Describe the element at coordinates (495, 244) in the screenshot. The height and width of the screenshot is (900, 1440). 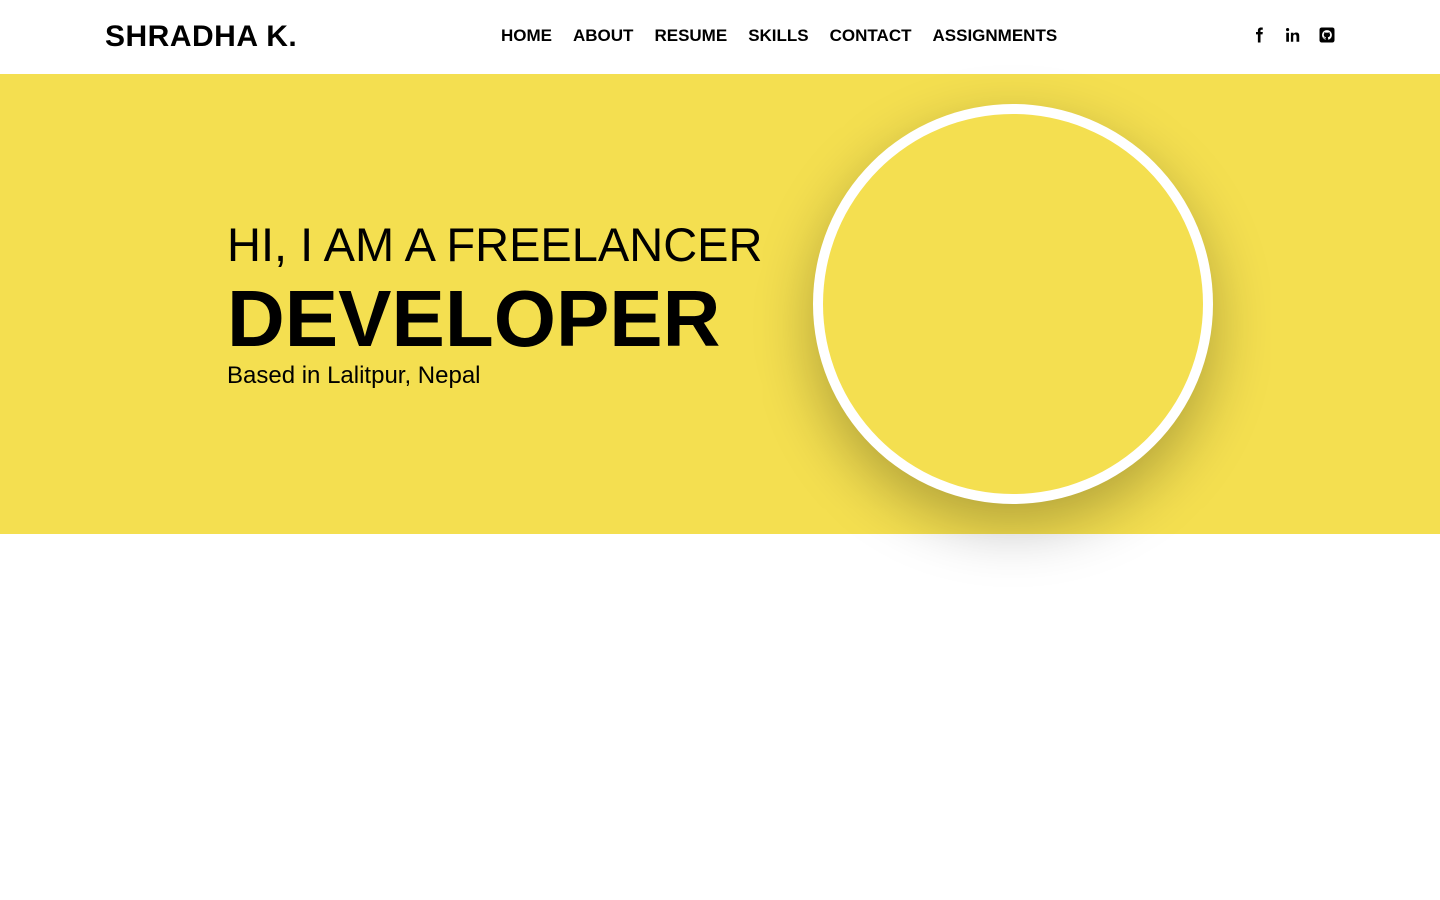
I see `hero-intro: HI, I AM A FREELANCER` at that location.